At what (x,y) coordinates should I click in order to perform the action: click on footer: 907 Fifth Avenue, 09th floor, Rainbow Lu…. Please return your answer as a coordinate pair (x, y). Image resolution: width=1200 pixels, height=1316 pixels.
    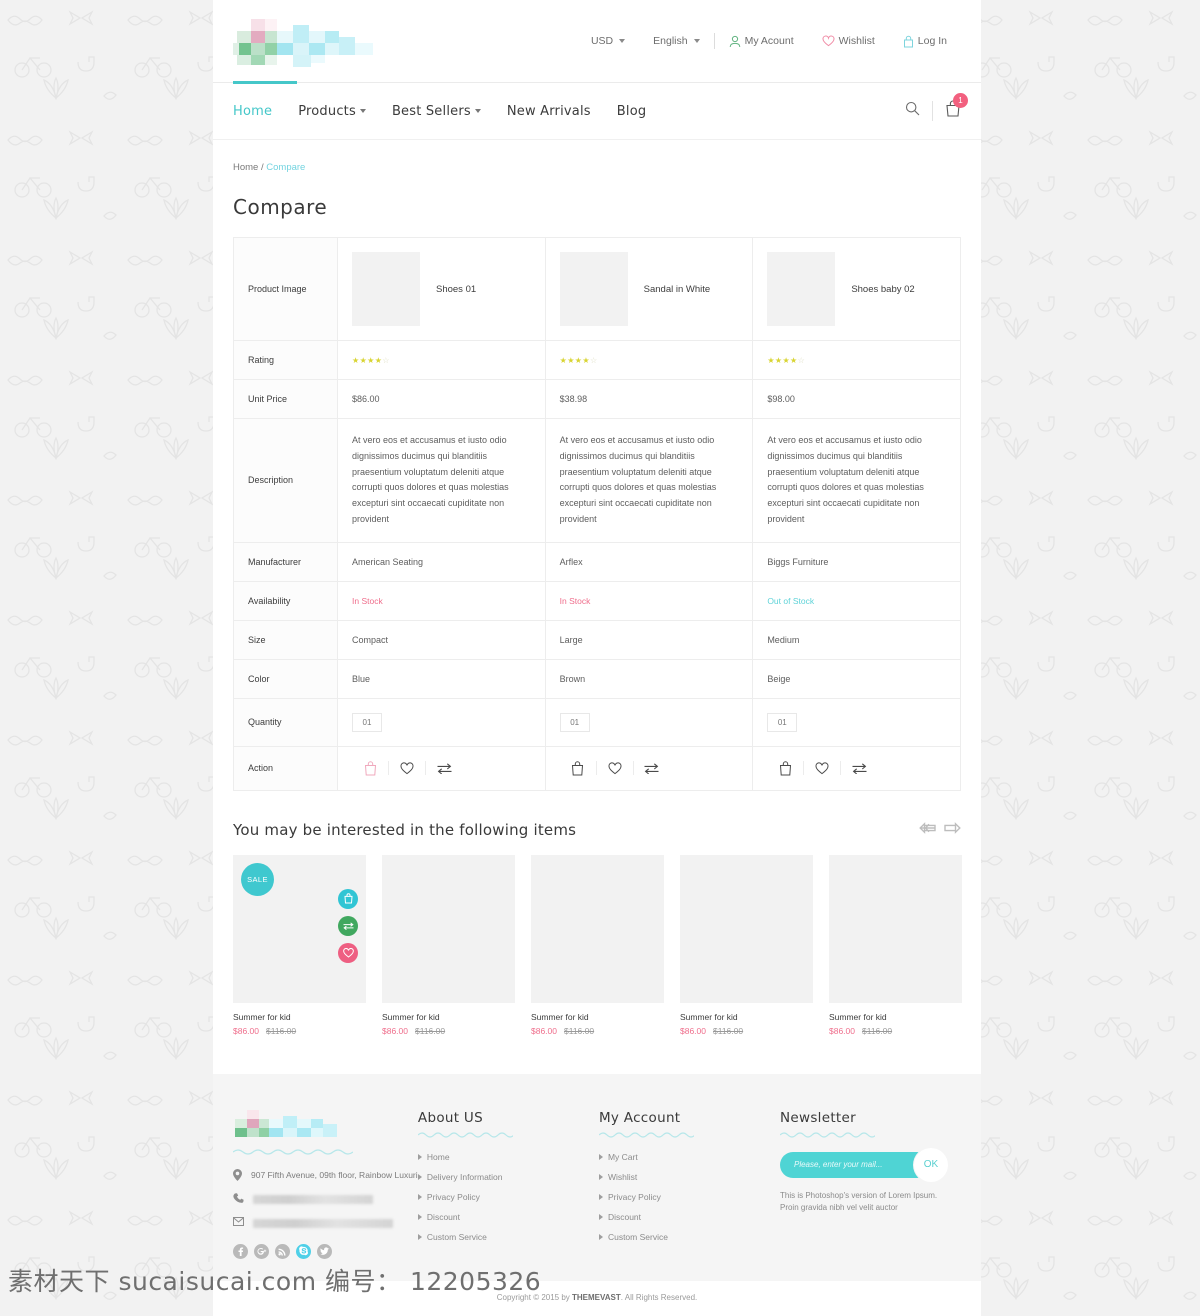
    Looking at the image, I should click on (597, 1177).